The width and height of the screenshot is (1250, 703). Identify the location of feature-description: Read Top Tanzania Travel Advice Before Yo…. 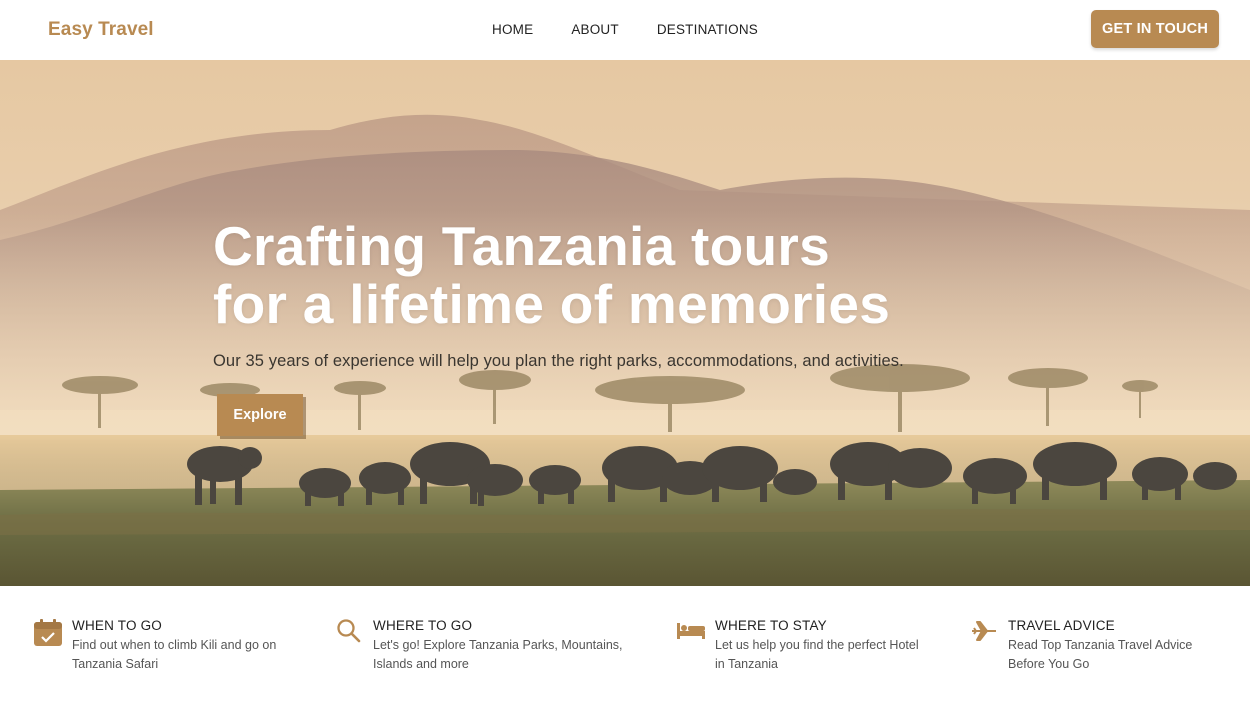
(1100, 654).